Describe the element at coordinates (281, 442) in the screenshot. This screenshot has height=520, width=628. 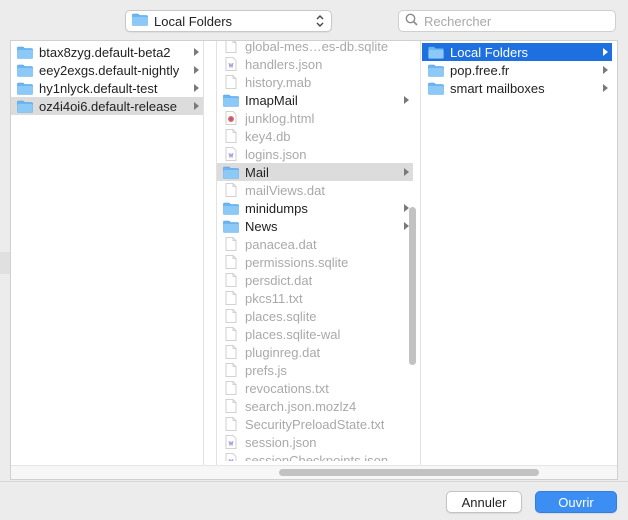
I see `item-name: session.json` at that location.